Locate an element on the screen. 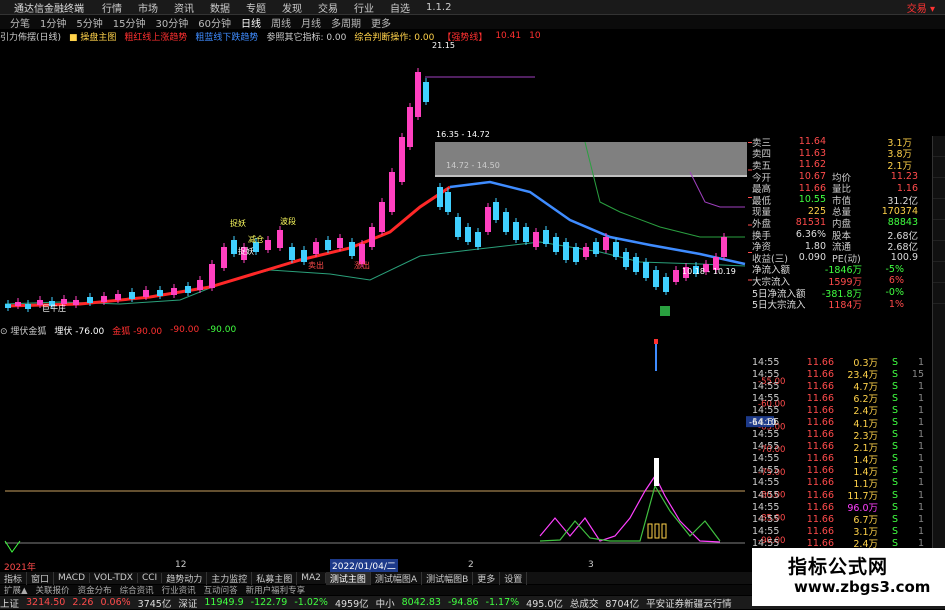  menu-item: 自选 is located at coordinates (400, 7).